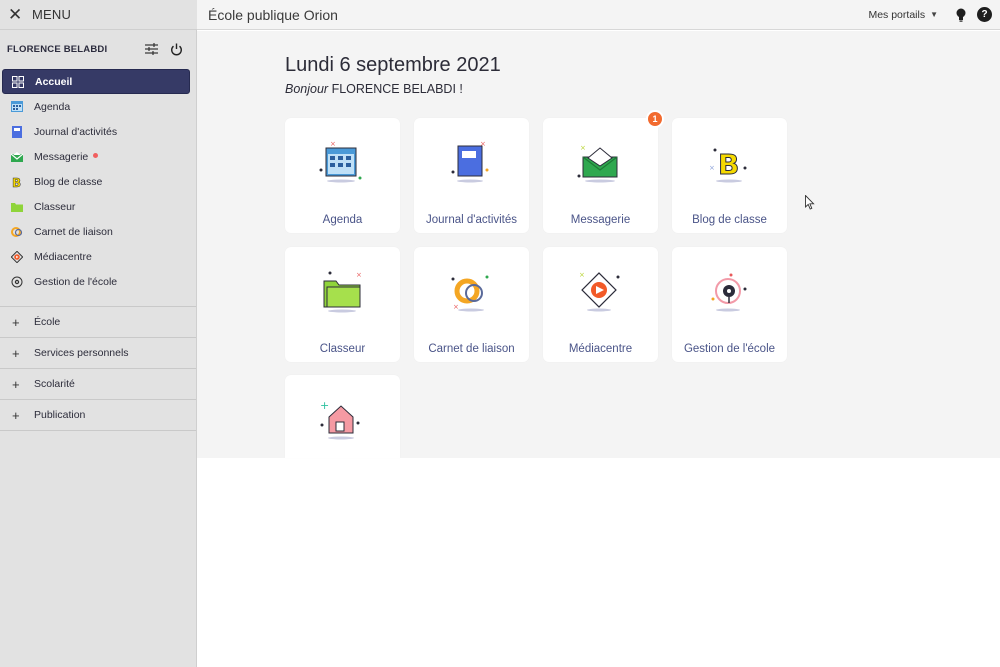 This screenshot has height=667, width=1000. I want to click on tile-blog: B × Blog de classe, so click(729, 175).